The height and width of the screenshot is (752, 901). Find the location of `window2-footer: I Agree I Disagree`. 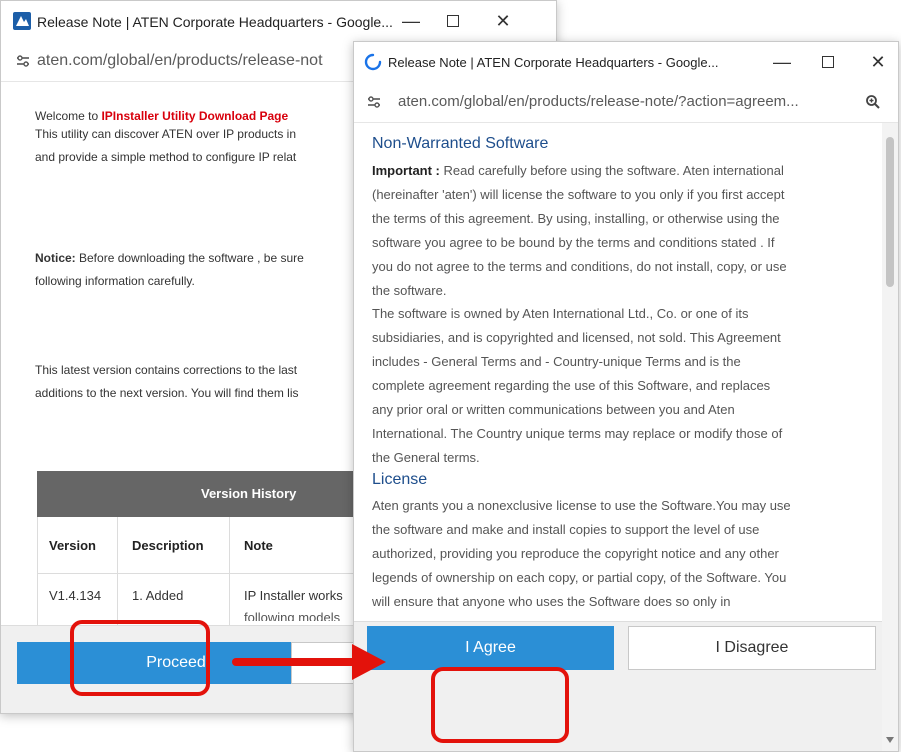

window2-footer: I Agree I Disagree is located at coordinates (618, 686).